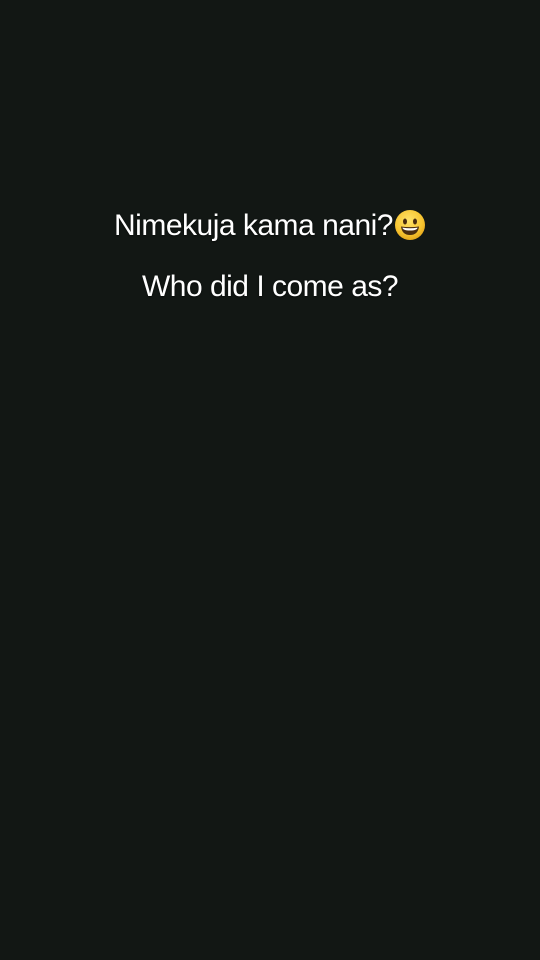  I want to click on grinning-face-icon, so click(410, 225).